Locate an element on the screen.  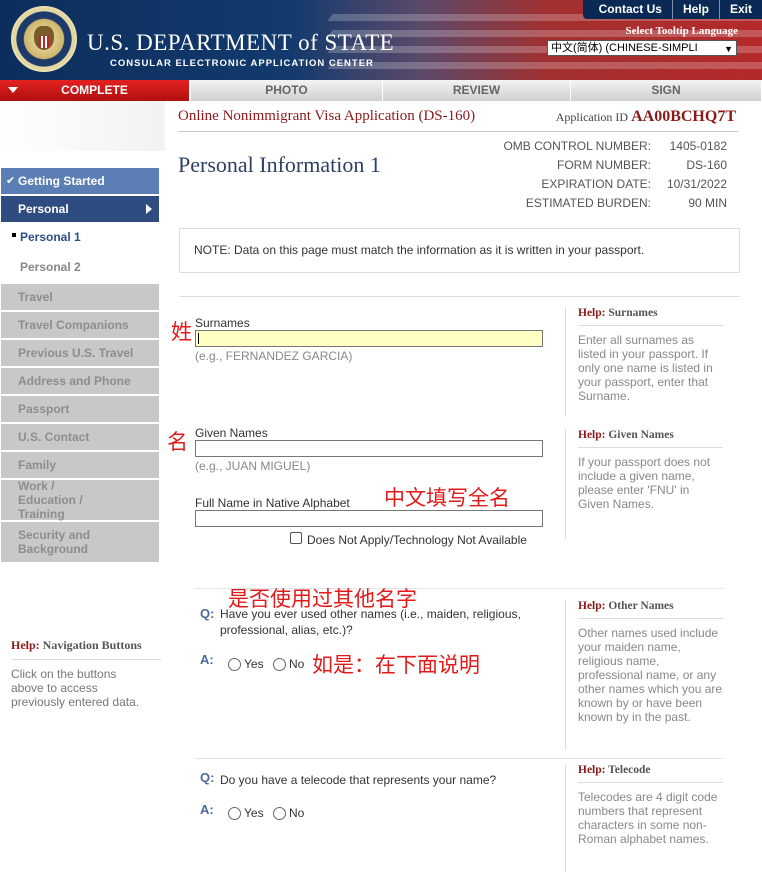
nav-security-background: Security and Background is located at coordinates (80, 542).